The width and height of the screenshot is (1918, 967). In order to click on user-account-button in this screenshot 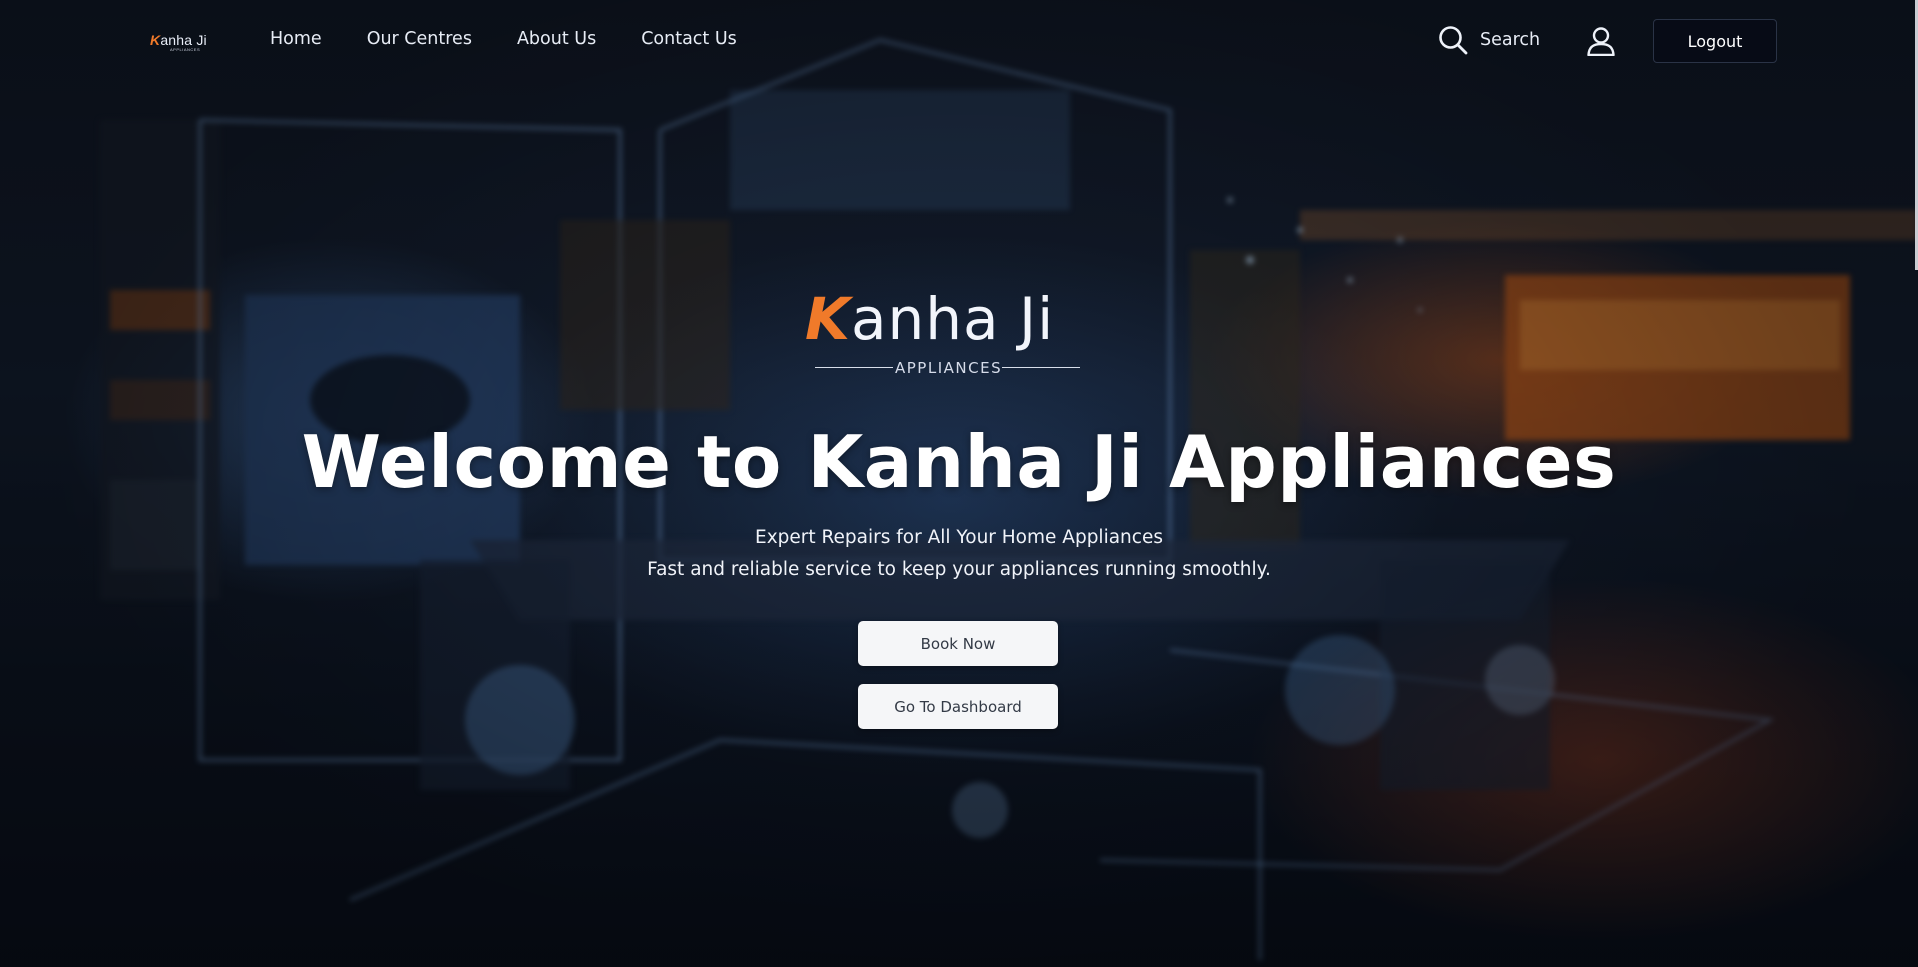, I will do `click(1601, 43)`.